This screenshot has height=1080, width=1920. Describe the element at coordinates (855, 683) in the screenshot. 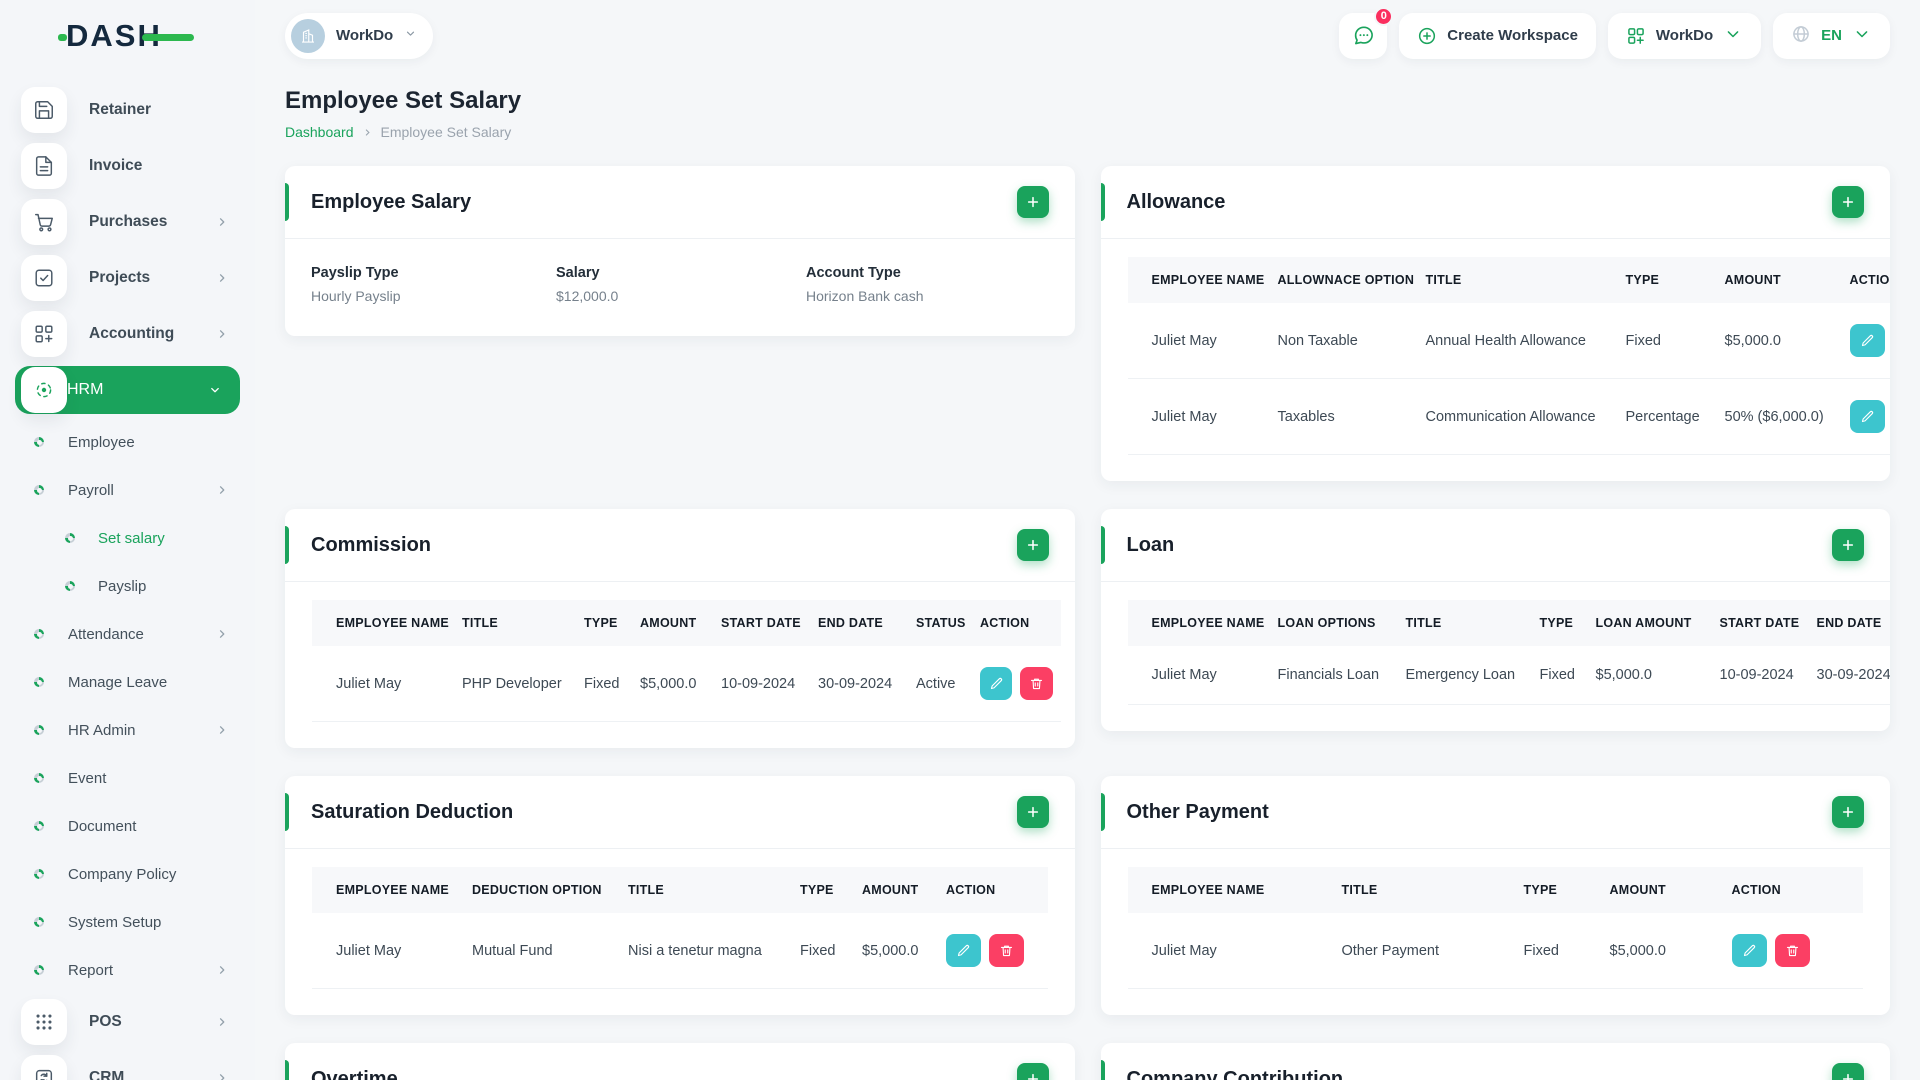

I see `table-cell: 30-09-2024` at that location.